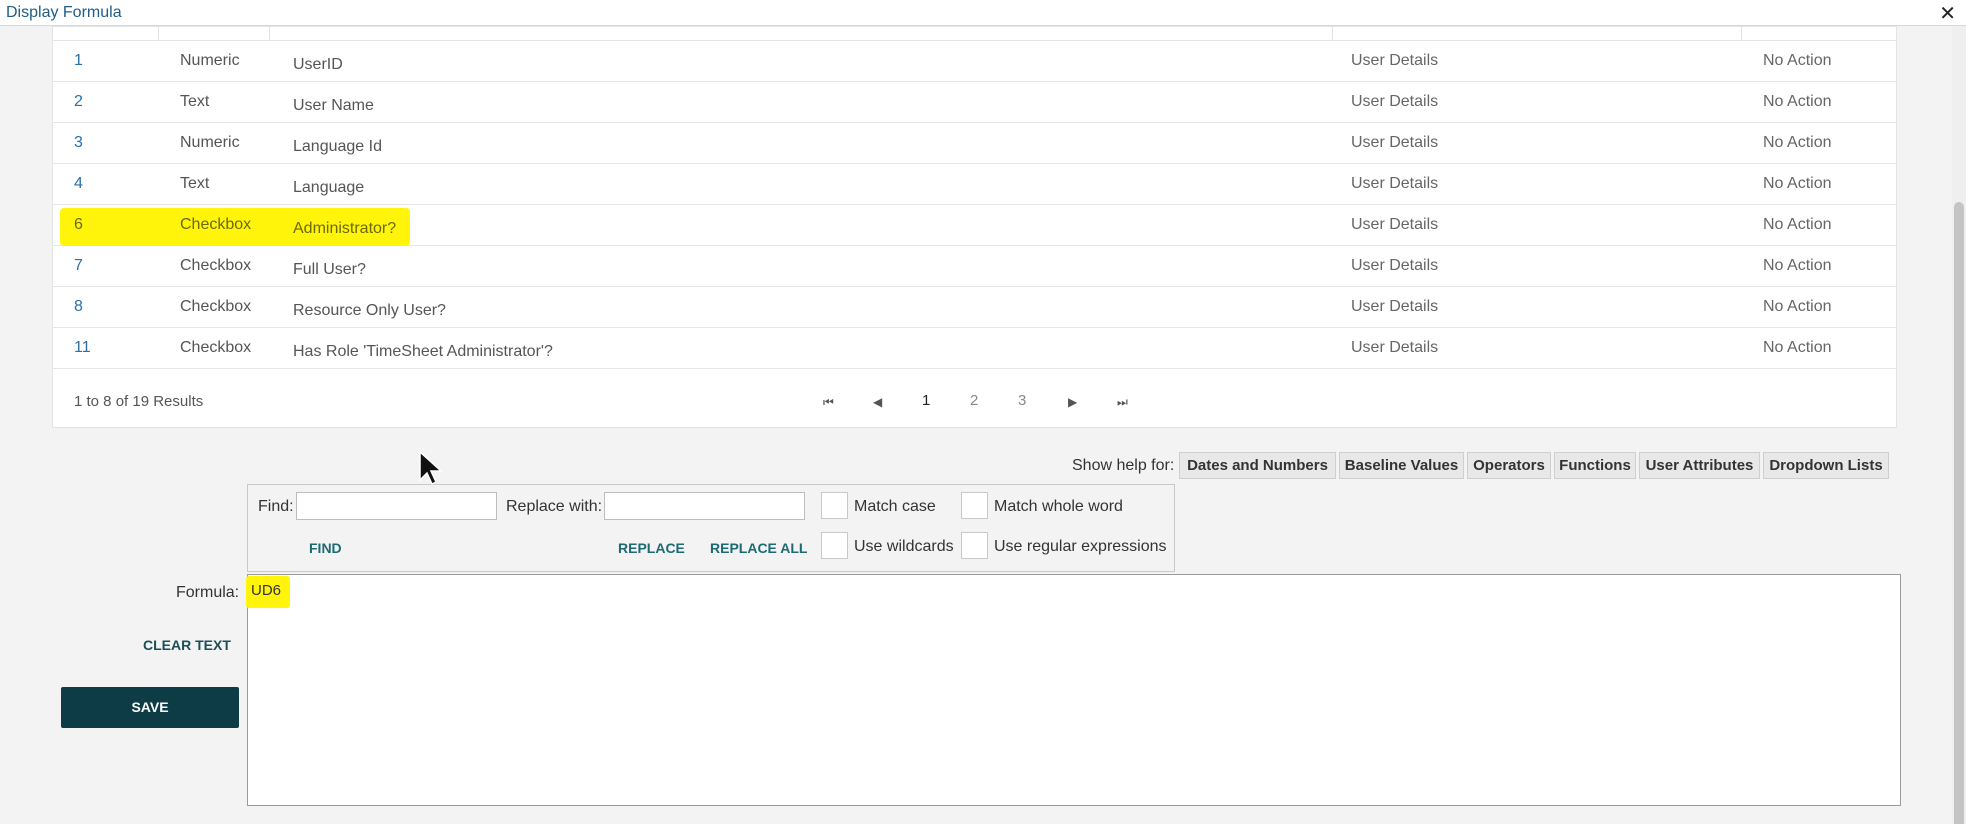 The image size is (1966, 824). I want to click on row-id-link: 3, so click(78, 143).